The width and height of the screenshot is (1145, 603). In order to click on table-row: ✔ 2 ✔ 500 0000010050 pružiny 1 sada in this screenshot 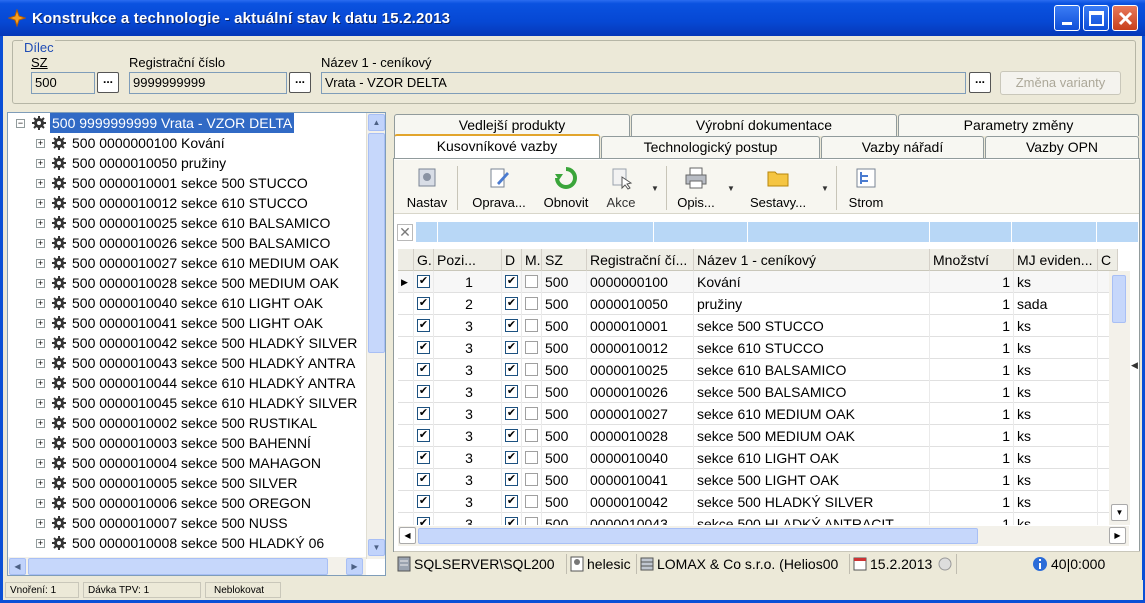, I will do `click(758, 304)`.